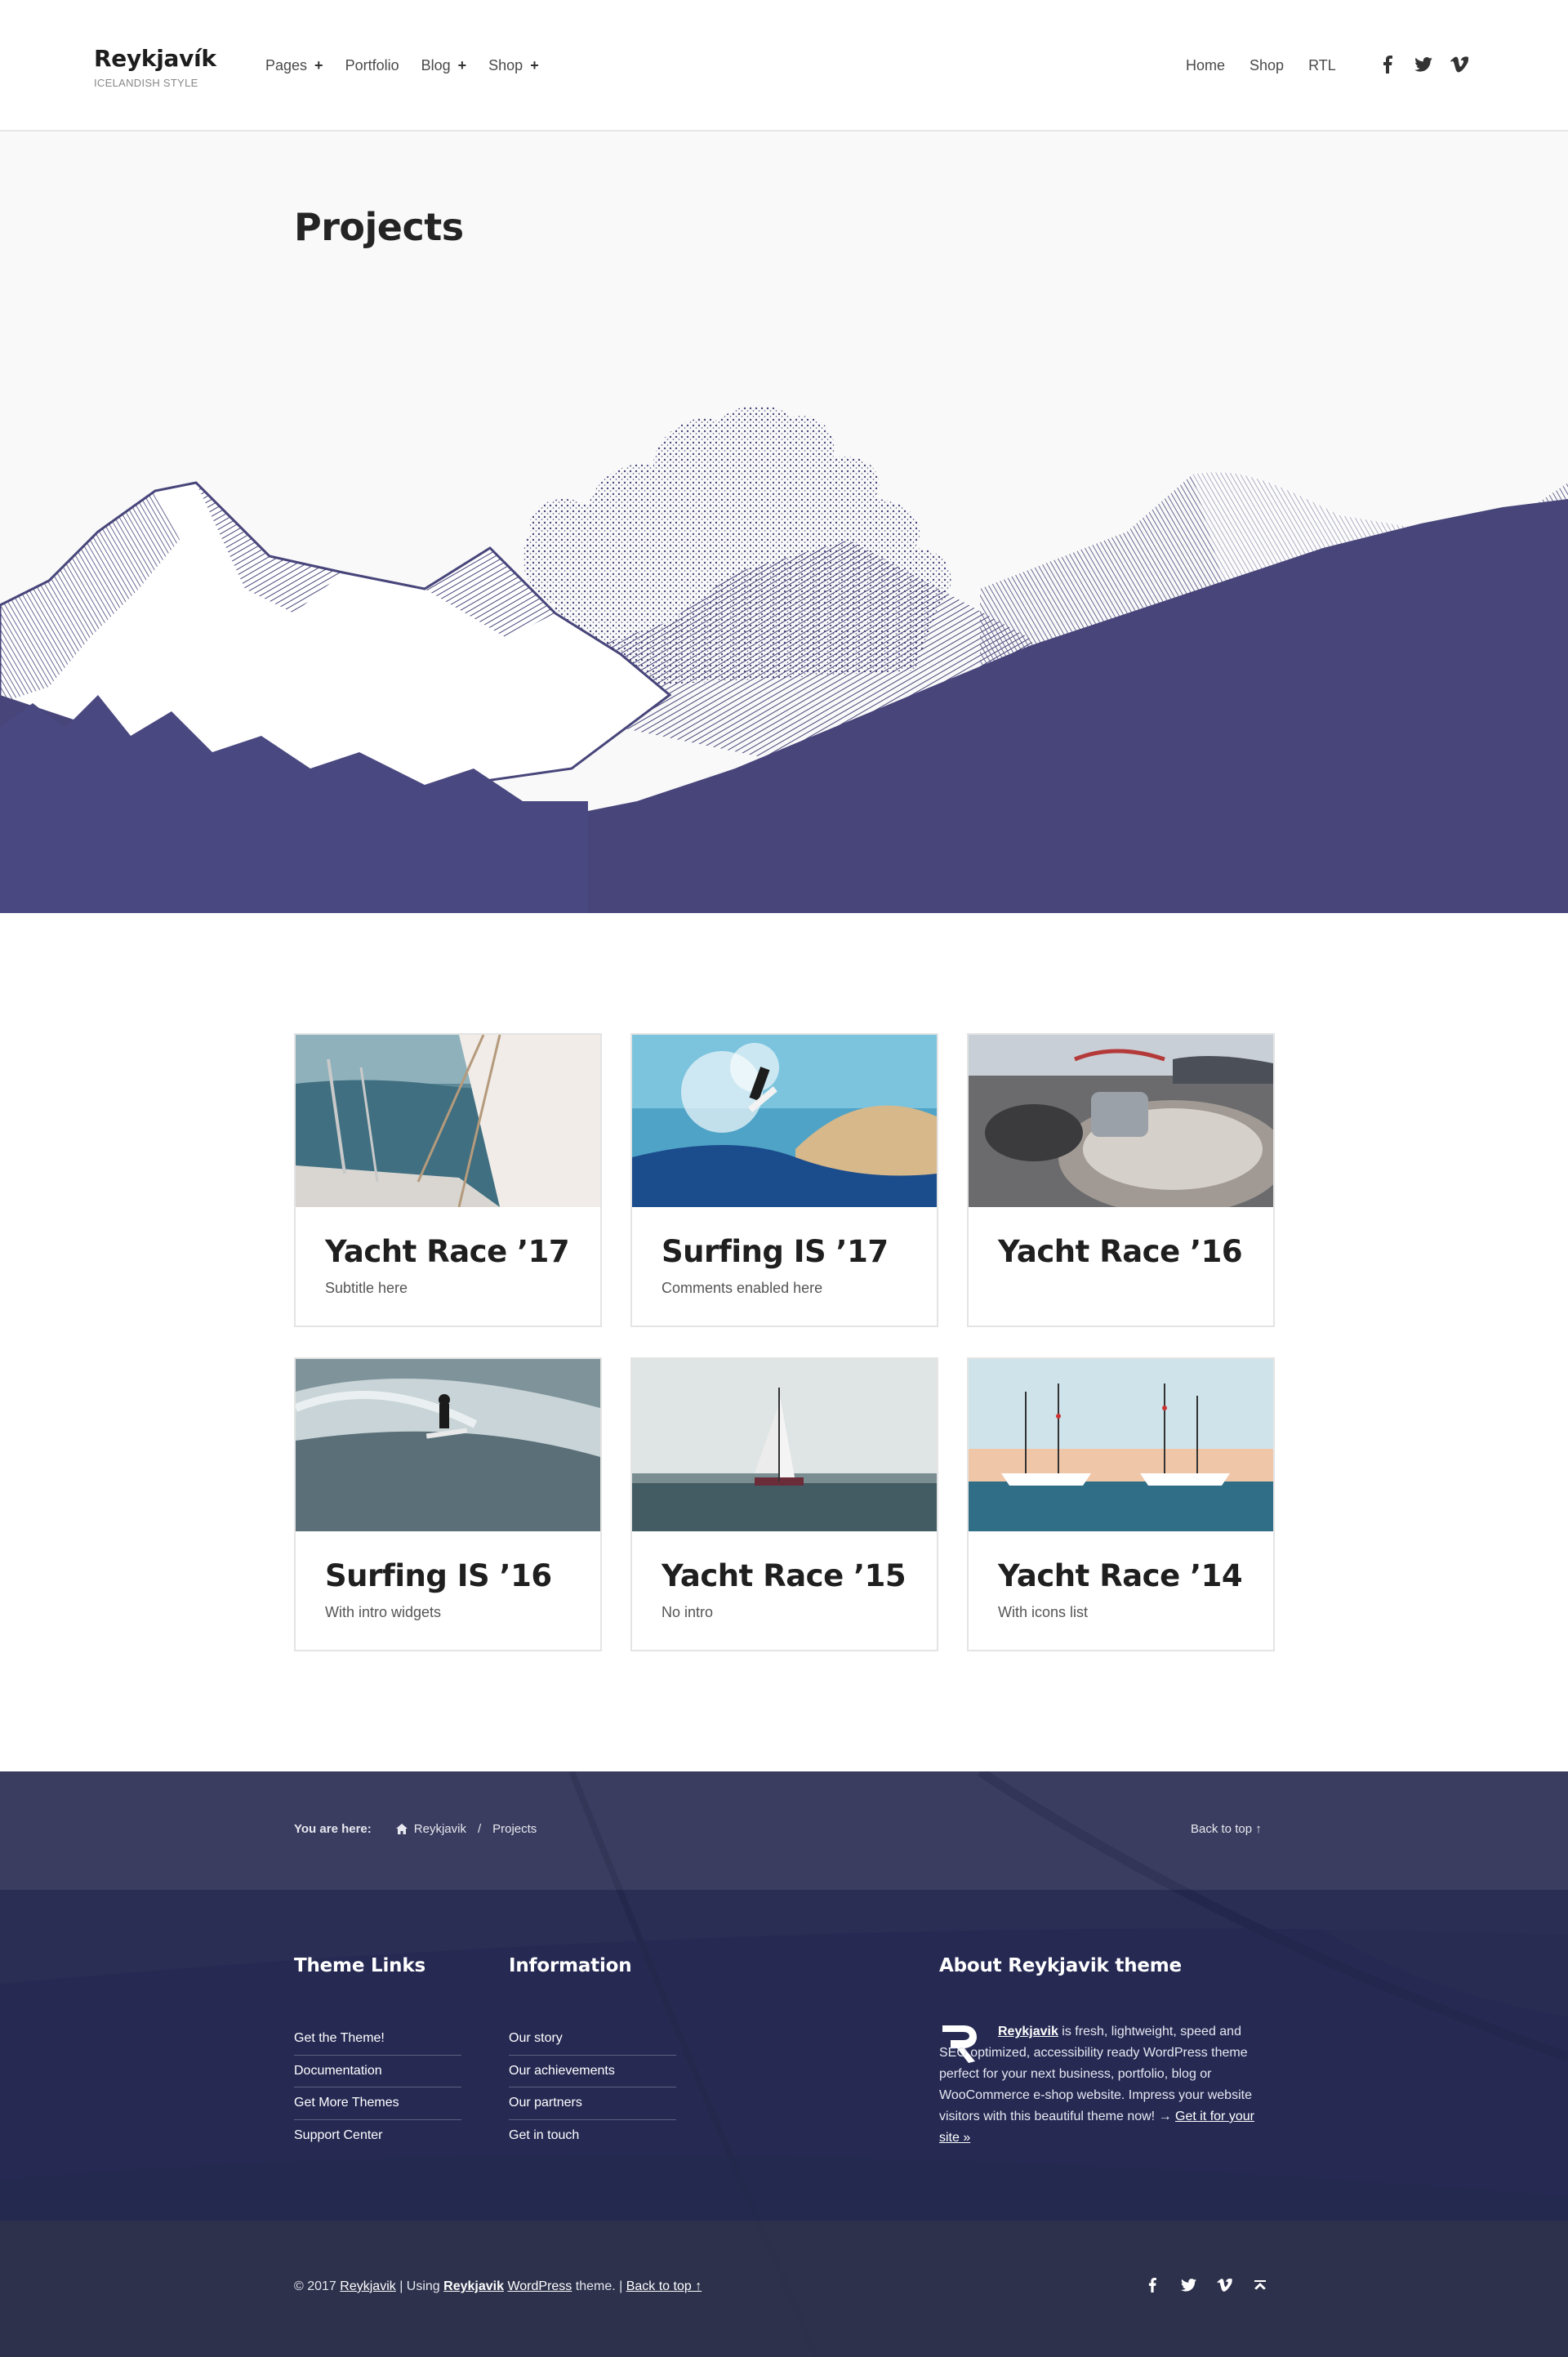 The image size is (1568, 2357). Describe the element at coordinates (570, 1965) in the screenshot. I see `information-title: Information` at that location.